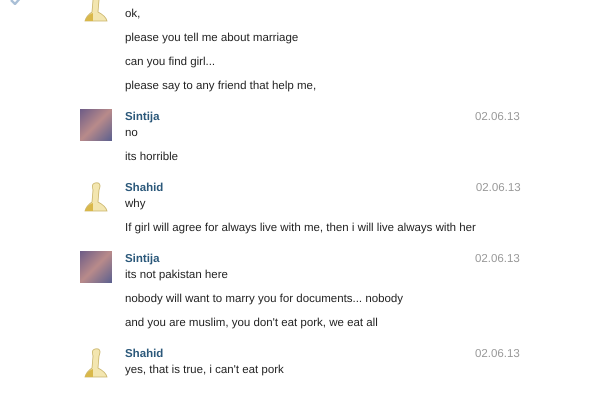  Describe the element at coordinates (264, 299) in the screenshot. I see `message-text: nobody will want to marry you for documents... nobody` at that location.